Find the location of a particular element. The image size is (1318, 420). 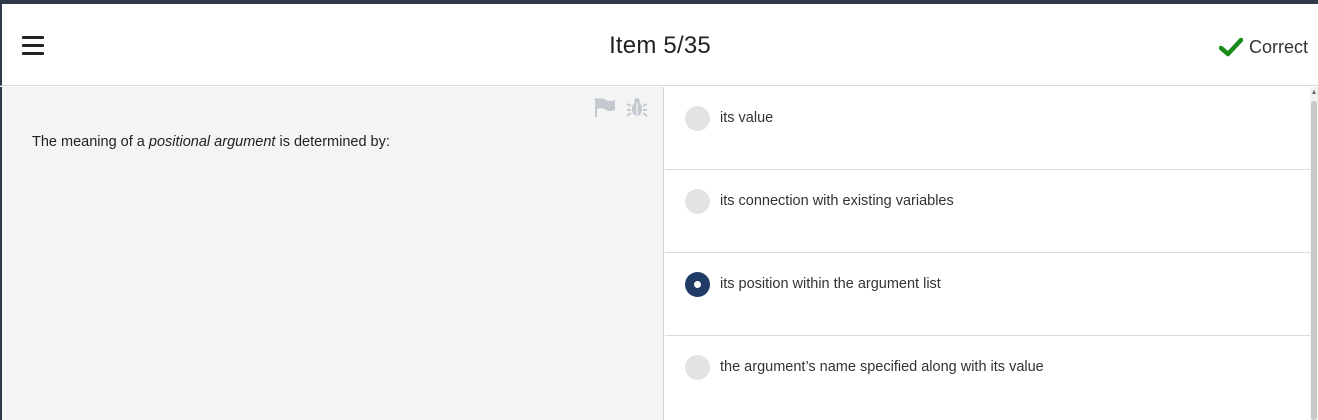

scrollbar: ▴ is located at coordinates (1314, 253).